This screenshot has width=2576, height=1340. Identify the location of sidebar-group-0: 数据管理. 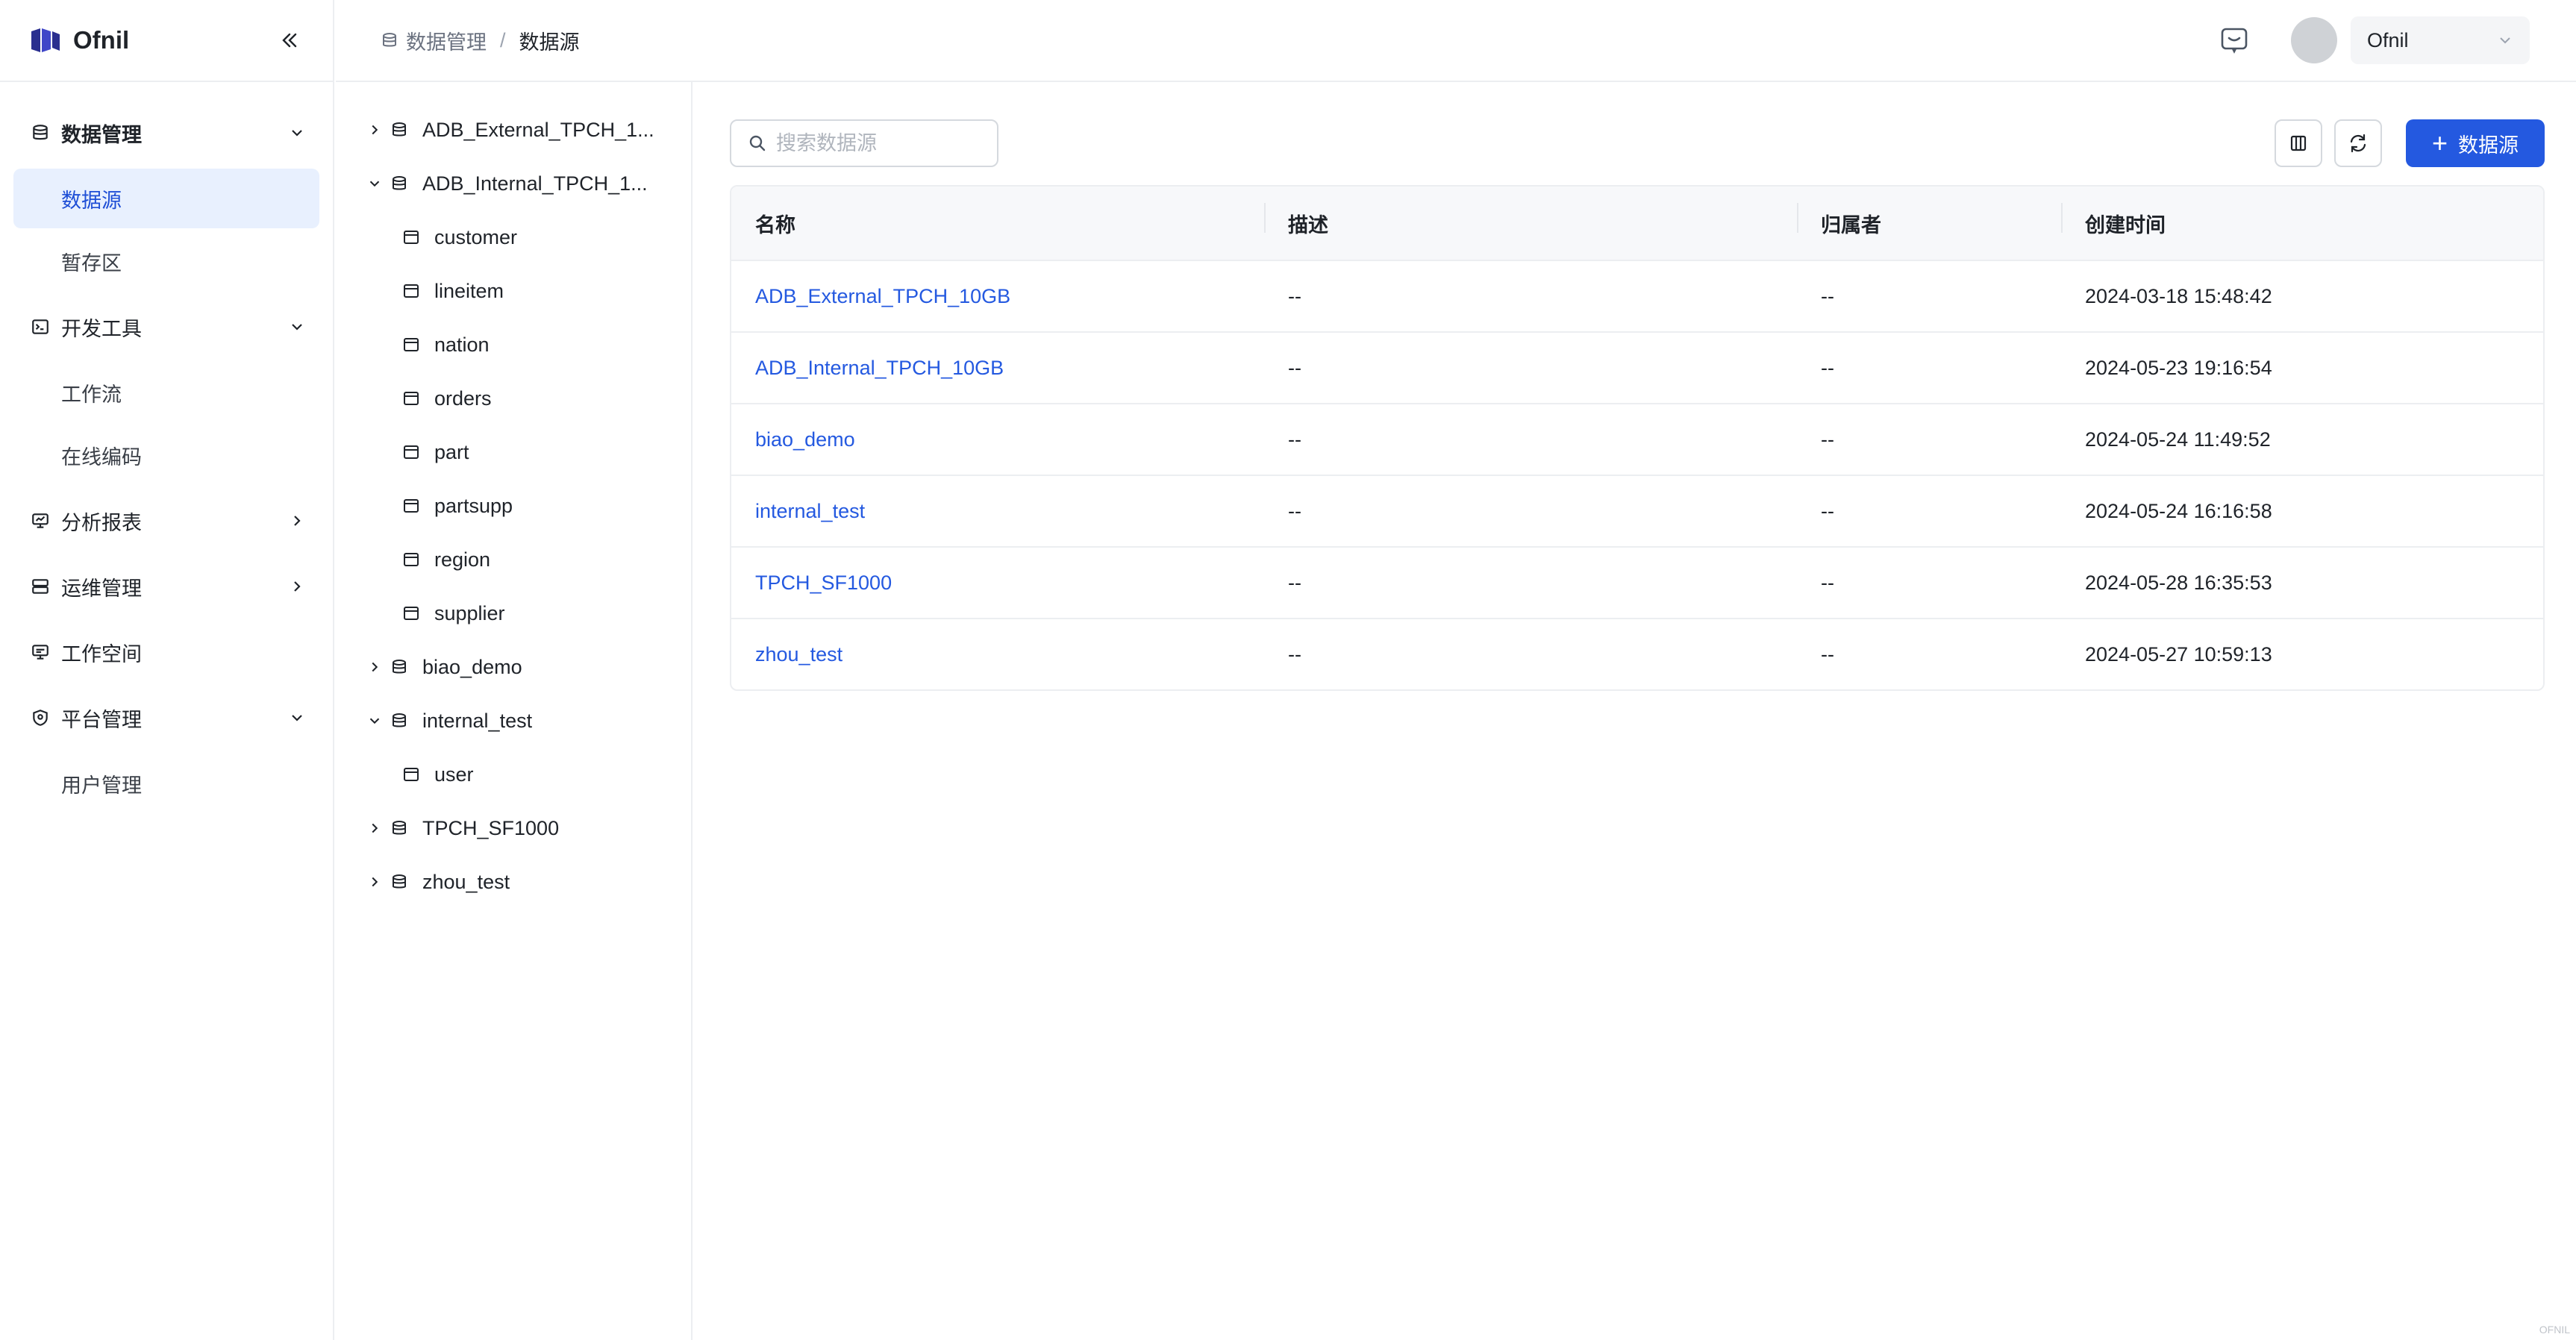
(166, 133).